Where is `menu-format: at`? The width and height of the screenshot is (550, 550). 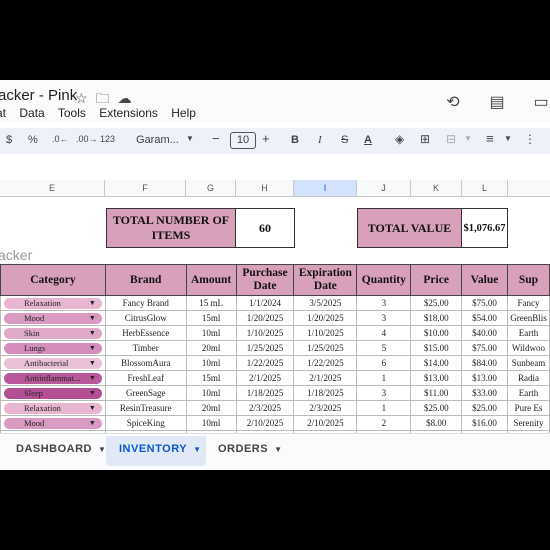
menu-format: at is located at coordinates (3, 113).